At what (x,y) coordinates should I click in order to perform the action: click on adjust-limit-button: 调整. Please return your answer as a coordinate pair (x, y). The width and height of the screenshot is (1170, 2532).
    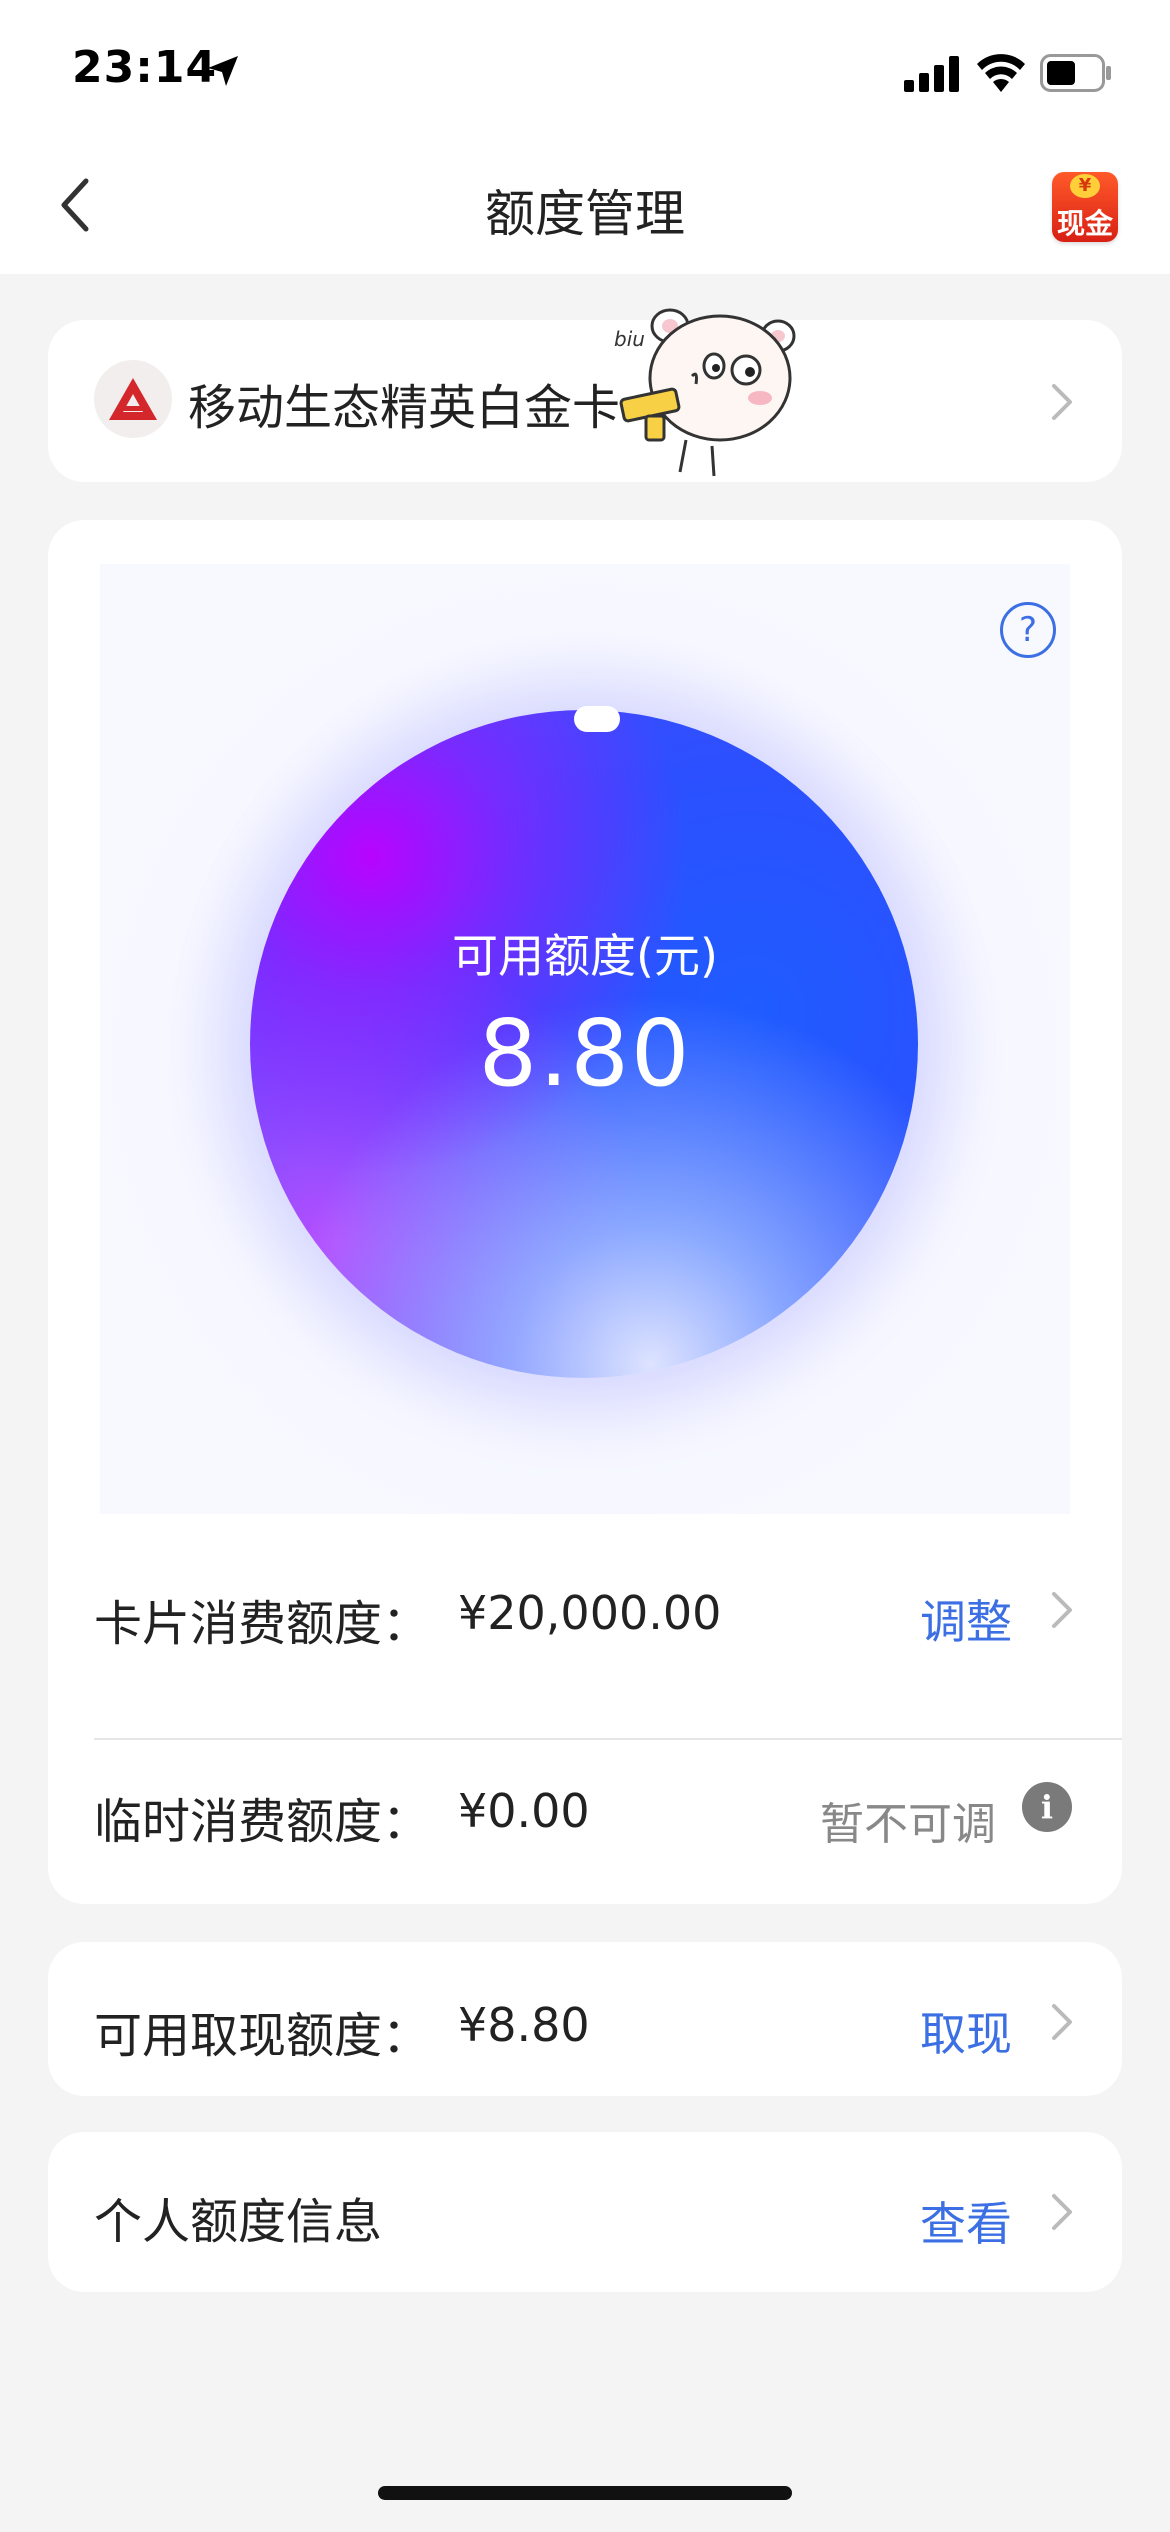
    Looking at the image, I should click on (966, 1619).